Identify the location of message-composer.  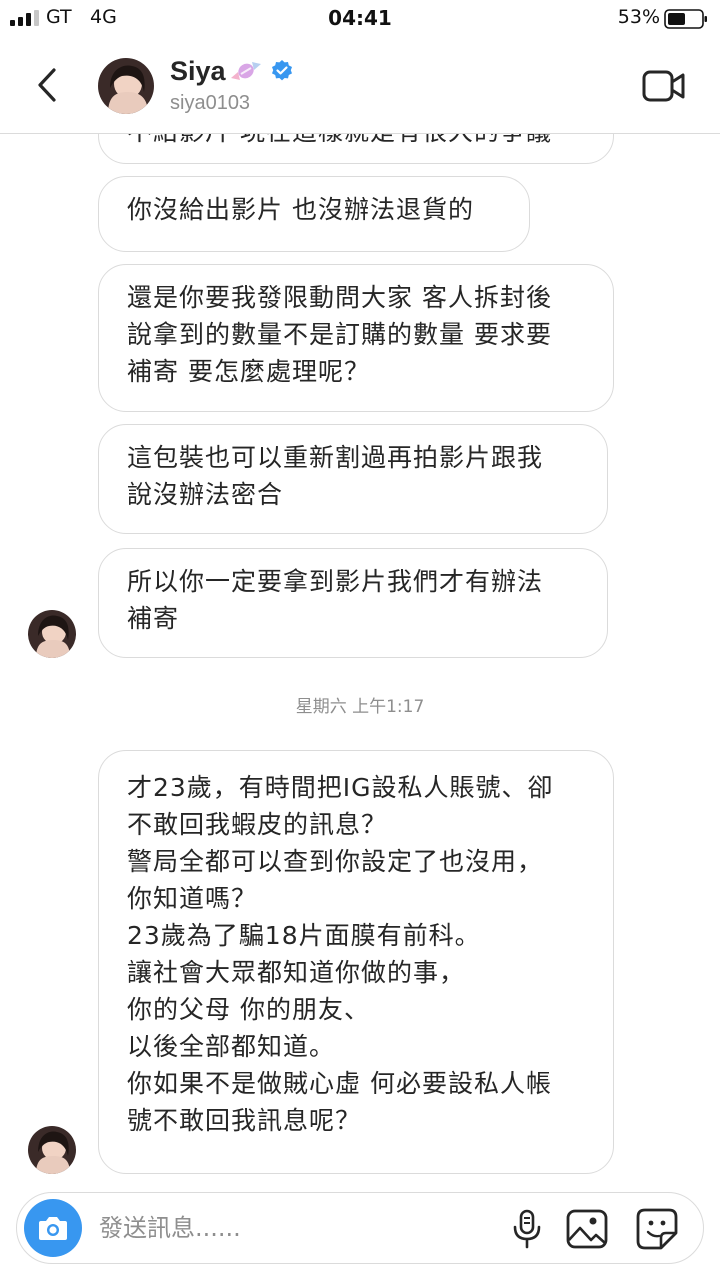
(360, 1228).